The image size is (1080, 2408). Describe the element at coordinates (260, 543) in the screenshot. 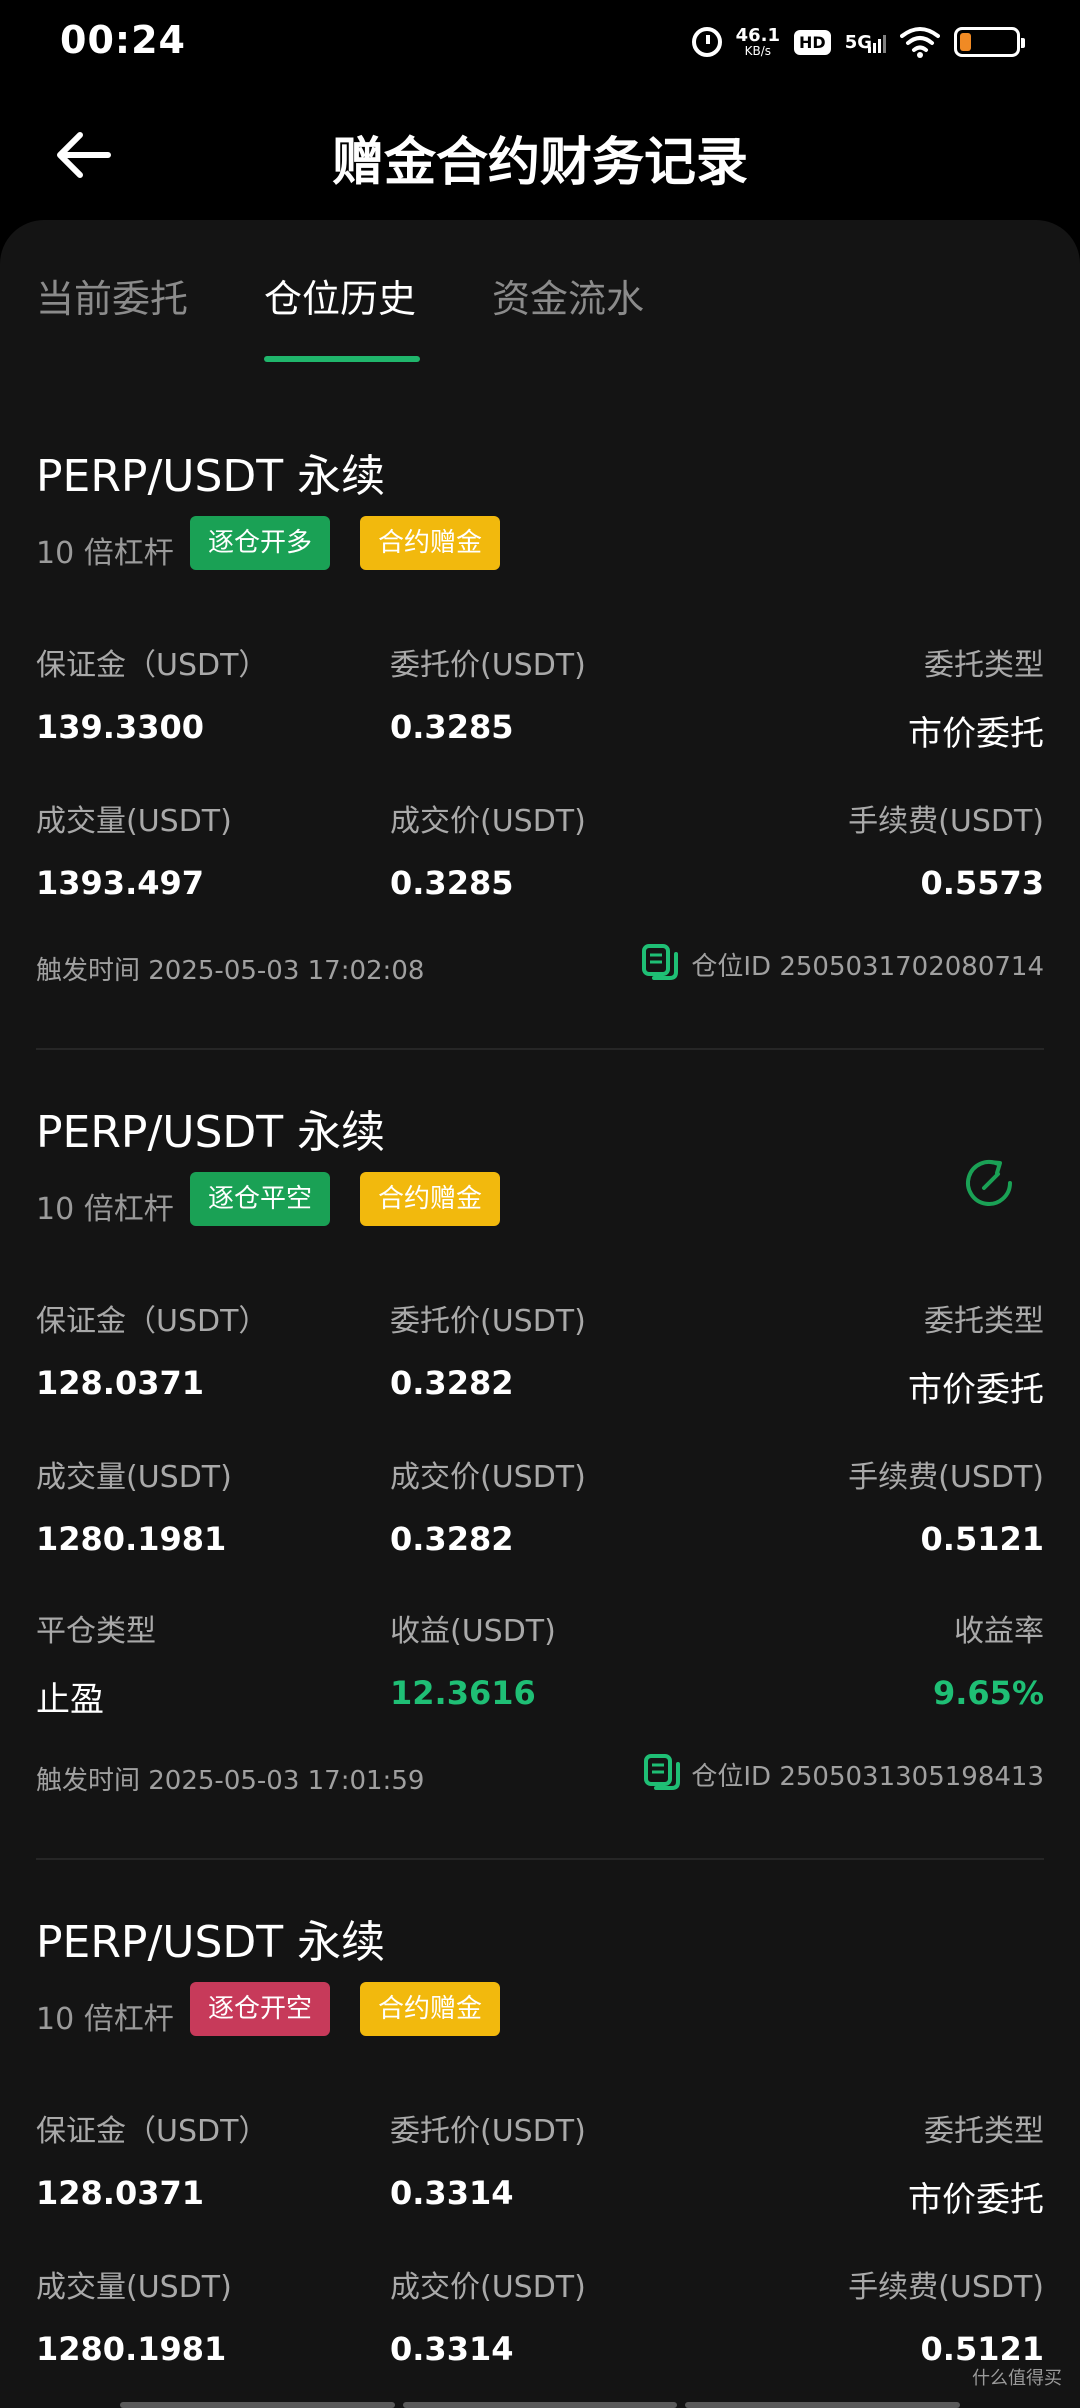

I see `side-tag: 逐仓开多` at that location.